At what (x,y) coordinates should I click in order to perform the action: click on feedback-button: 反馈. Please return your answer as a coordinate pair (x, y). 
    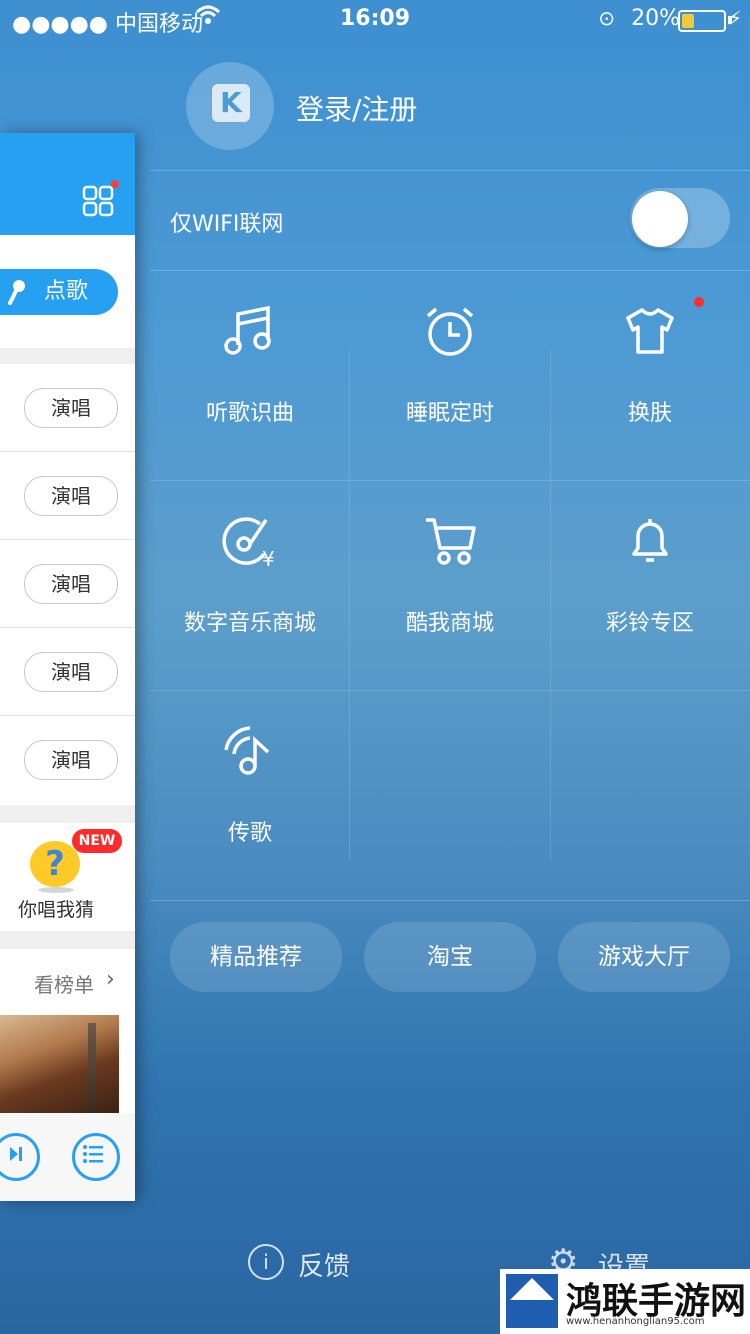
    Looking at the image, I should click on (324, 1264).